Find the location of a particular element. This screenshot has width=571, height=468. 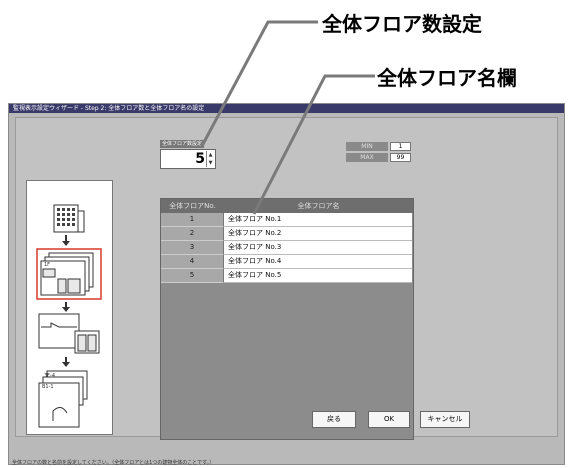

floor-name-cell: 全体フロア No.2 is located at coordinates (318, 234).